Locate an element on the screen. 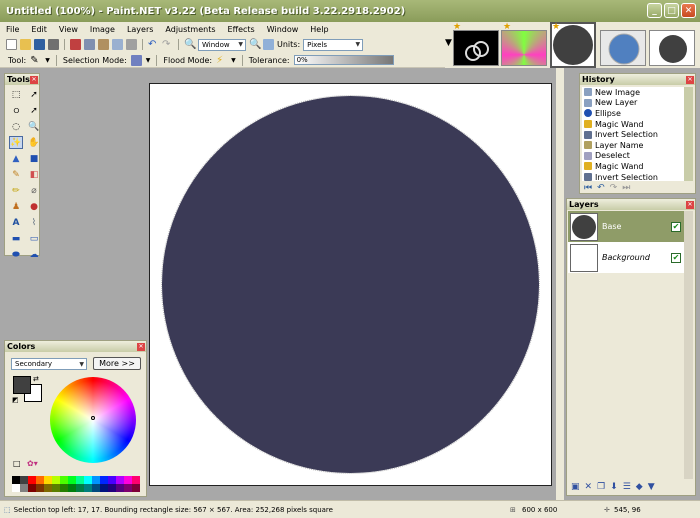  paintbrush-icon: ✎ is located at coordinates (16, 174).